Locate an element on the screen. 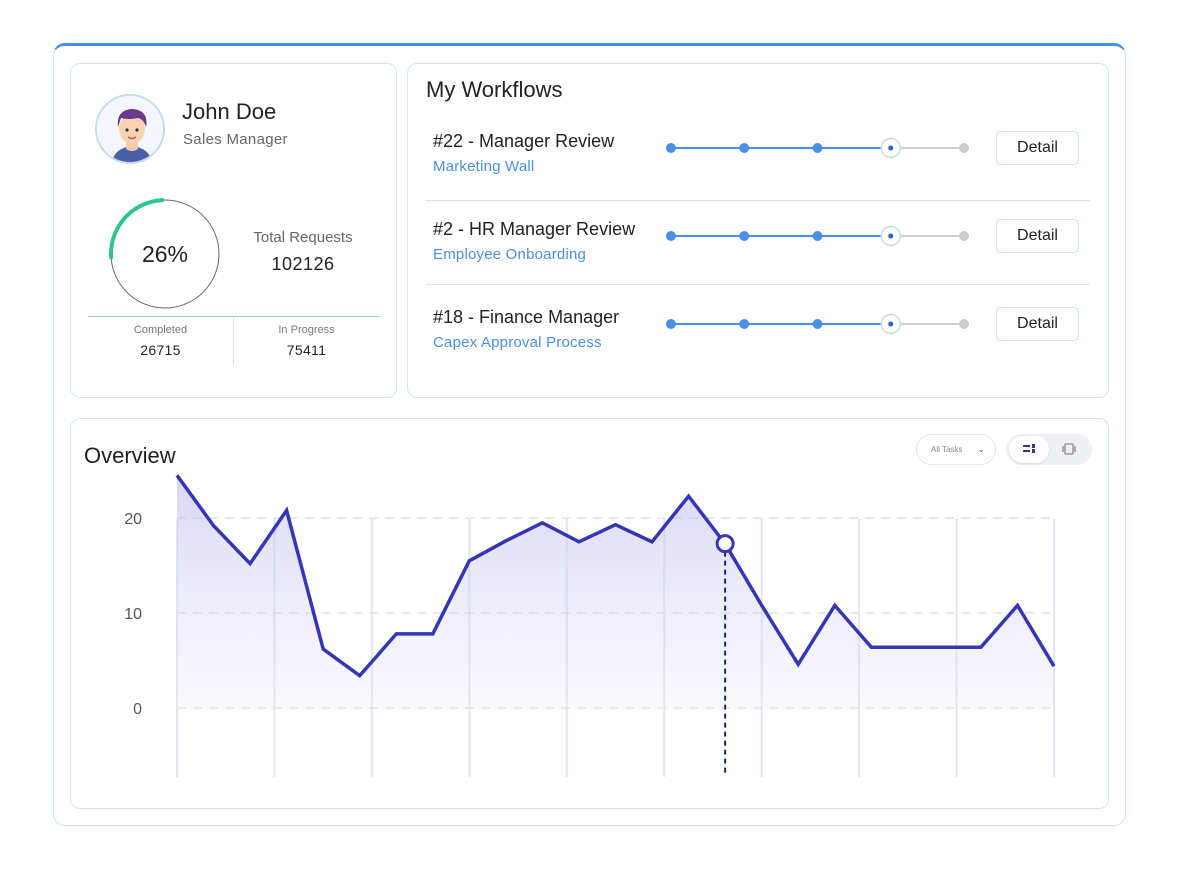 The width and height of the screenshot is (1179, 872). in-progress-value: 75411 is located at coordinates (306, 350).